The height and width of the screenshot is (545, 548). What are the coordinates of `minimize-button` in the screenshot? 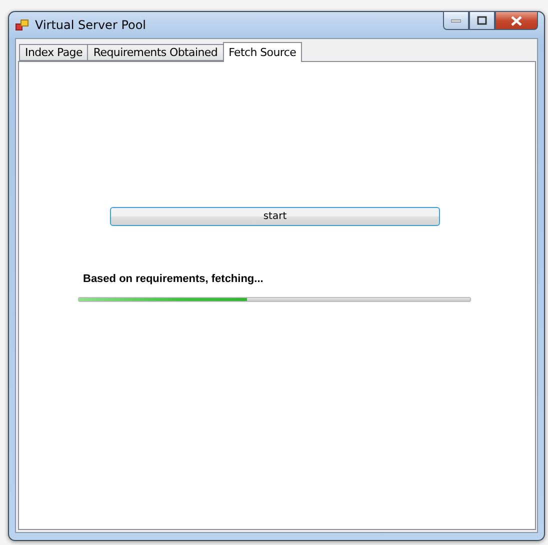 It's located at (456, 20).